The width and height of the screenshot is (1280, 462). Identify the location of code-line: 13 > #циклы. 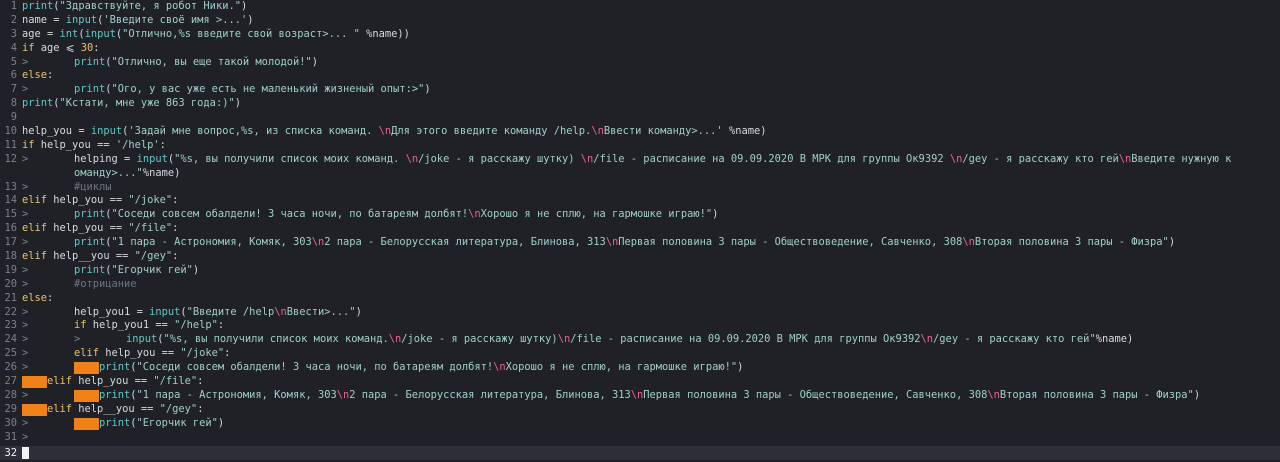
(640, 188).